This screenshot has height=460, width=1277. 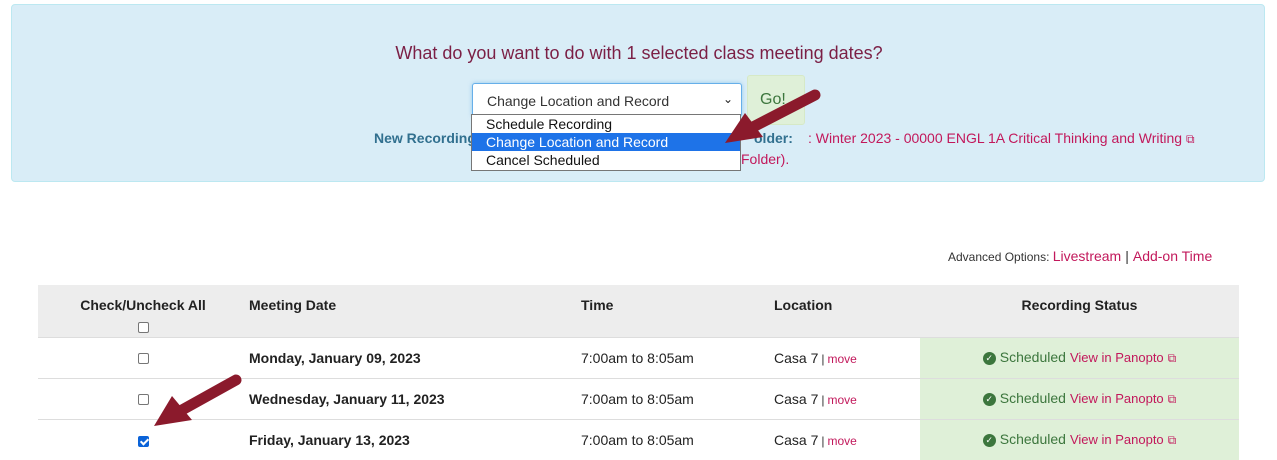 I want to click on dropdown-option-change-location: Change Location and Record, so click(x=606, y=142).